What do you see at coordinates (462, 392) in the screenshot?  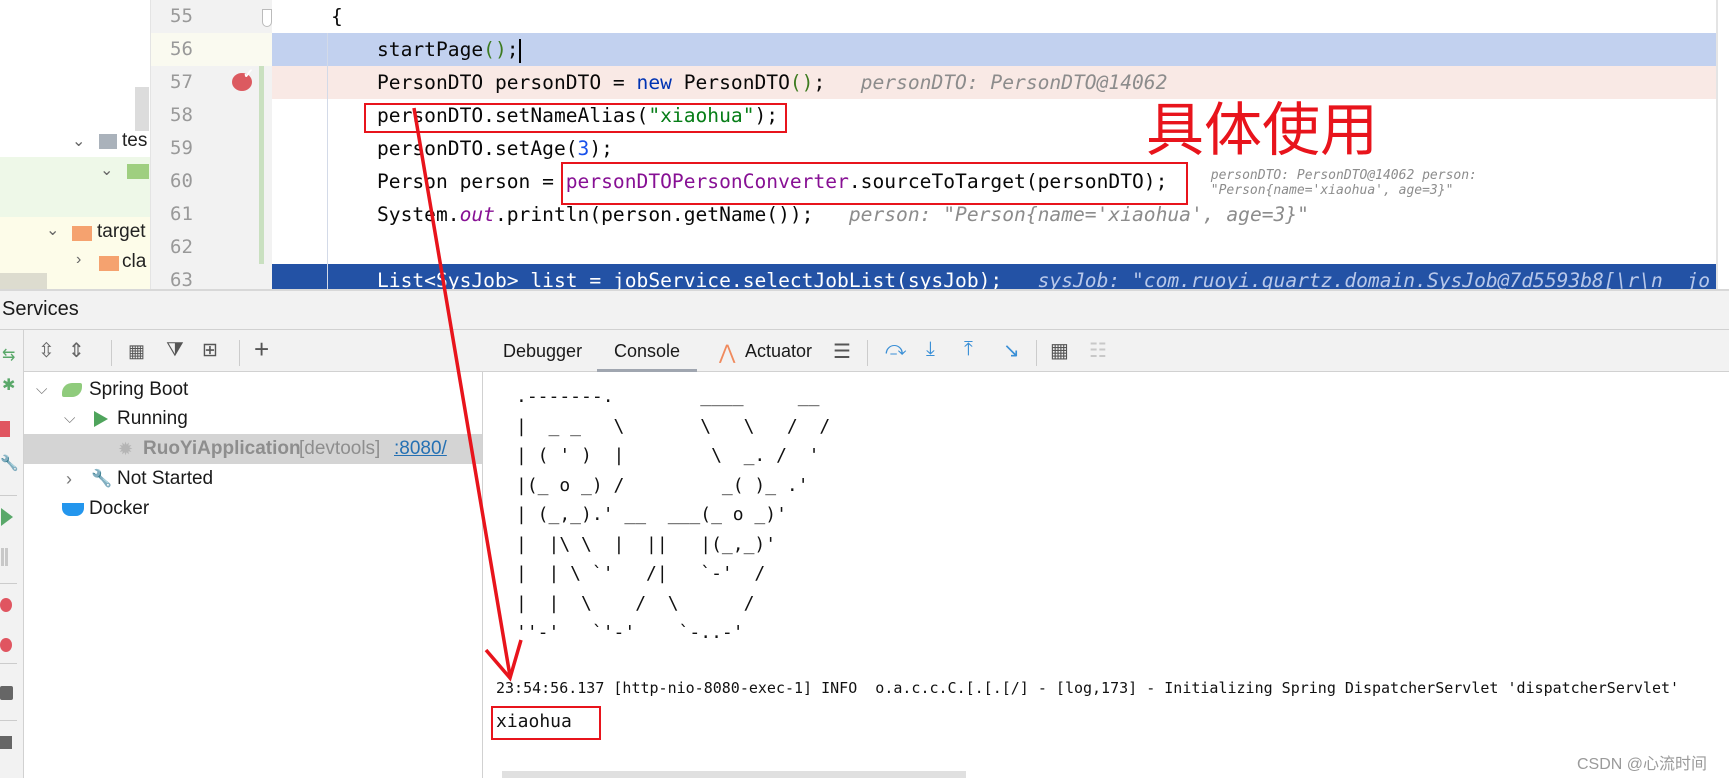 I see `arrow-shaft` at bounding box center [462, 392].